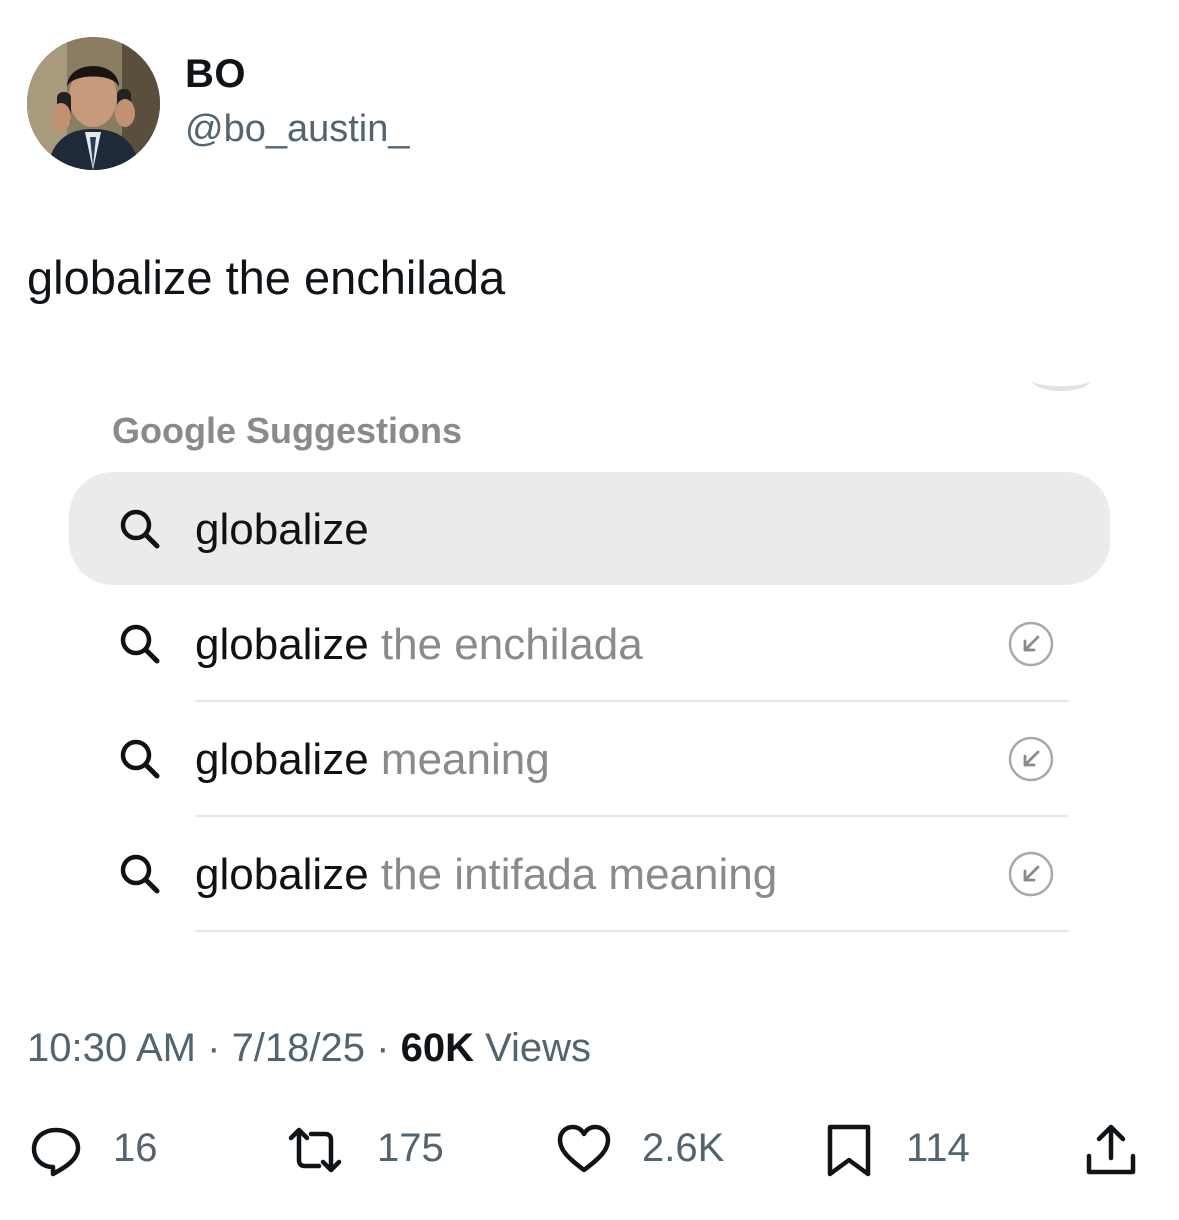  Describe the element at coordinates (683, 1148) in the screenshot. I see `like-count: 2.6K` at that location.